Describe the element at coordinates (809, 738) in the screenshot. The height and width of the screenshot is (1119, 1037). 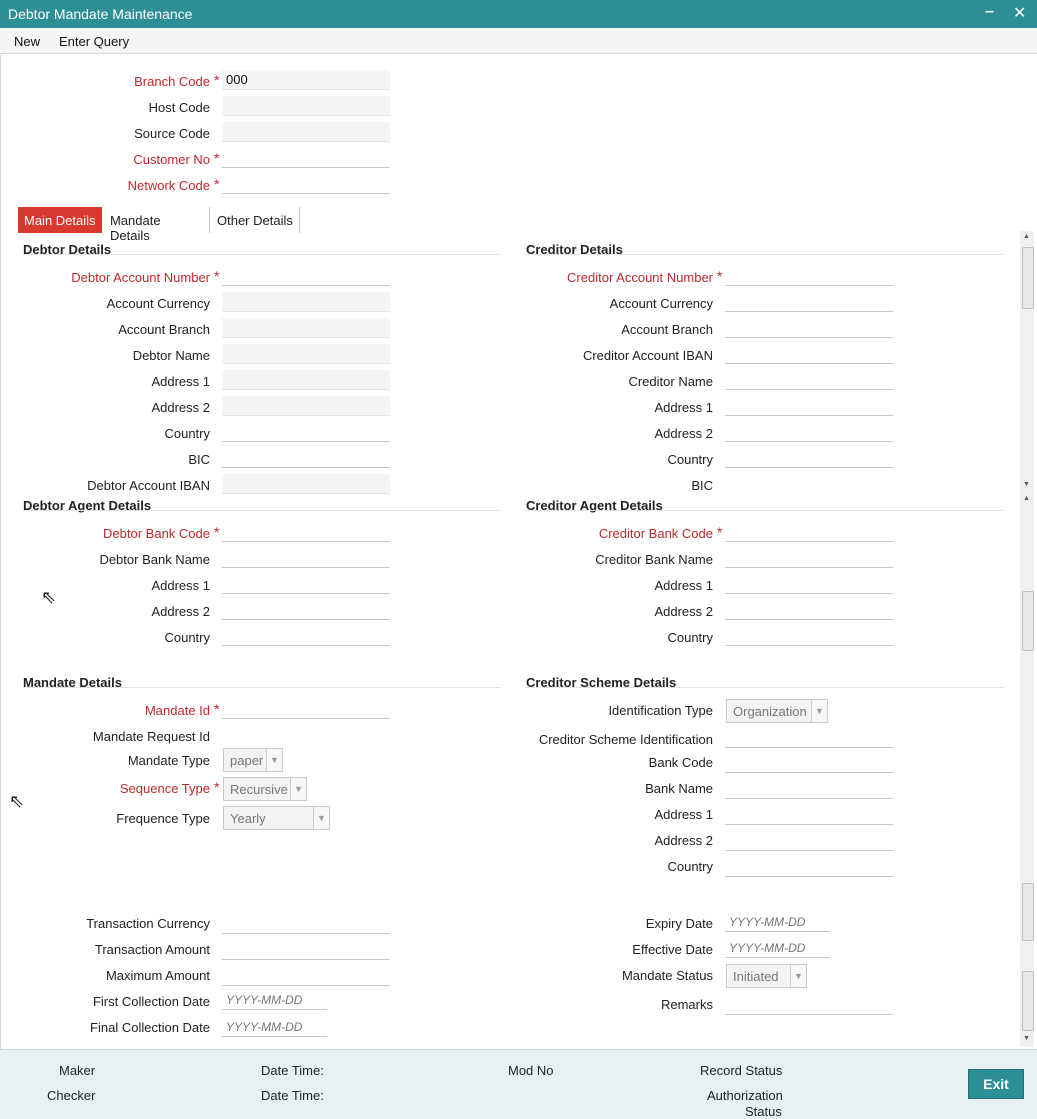
I see `creditor-scheme-id-field` at that location.